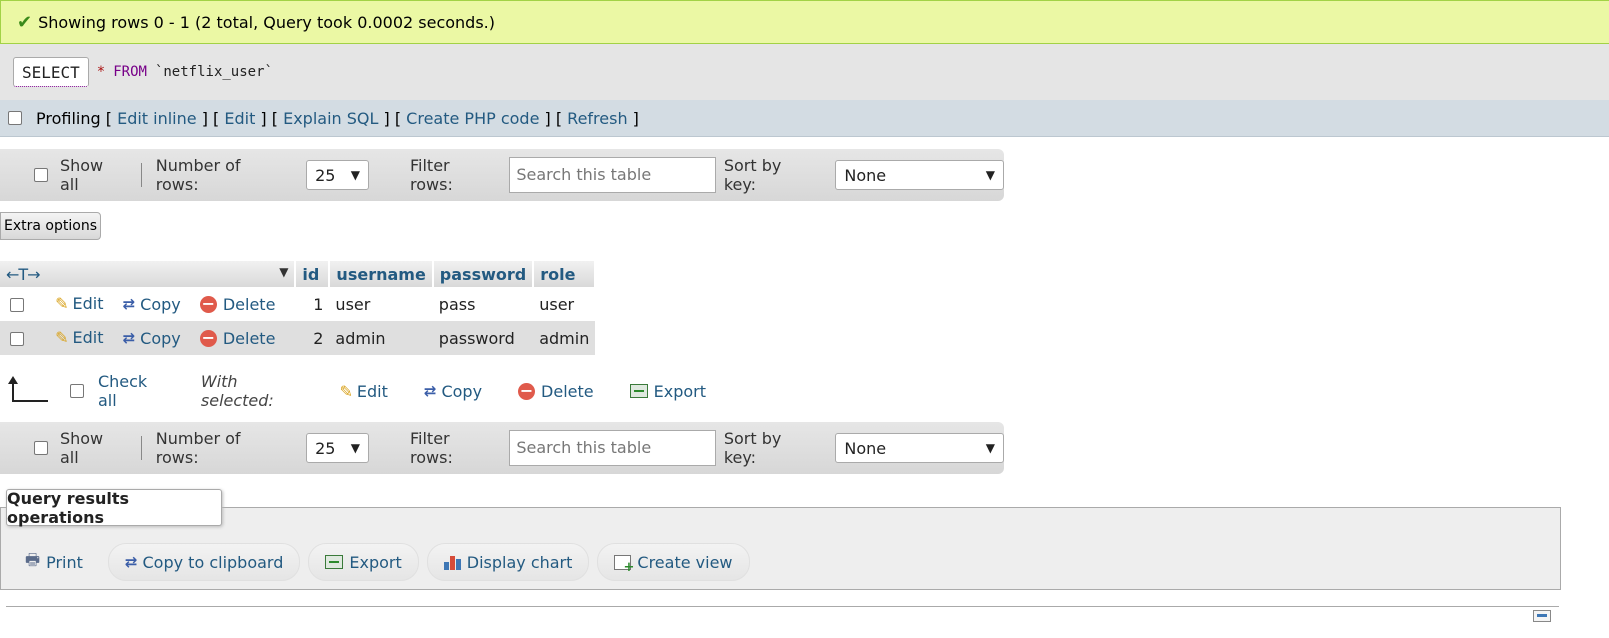 Image resolution: width=1609 pixels, height=638 pixels. I want to click on column-arrows-icon: ←T→, so click(23, 274).